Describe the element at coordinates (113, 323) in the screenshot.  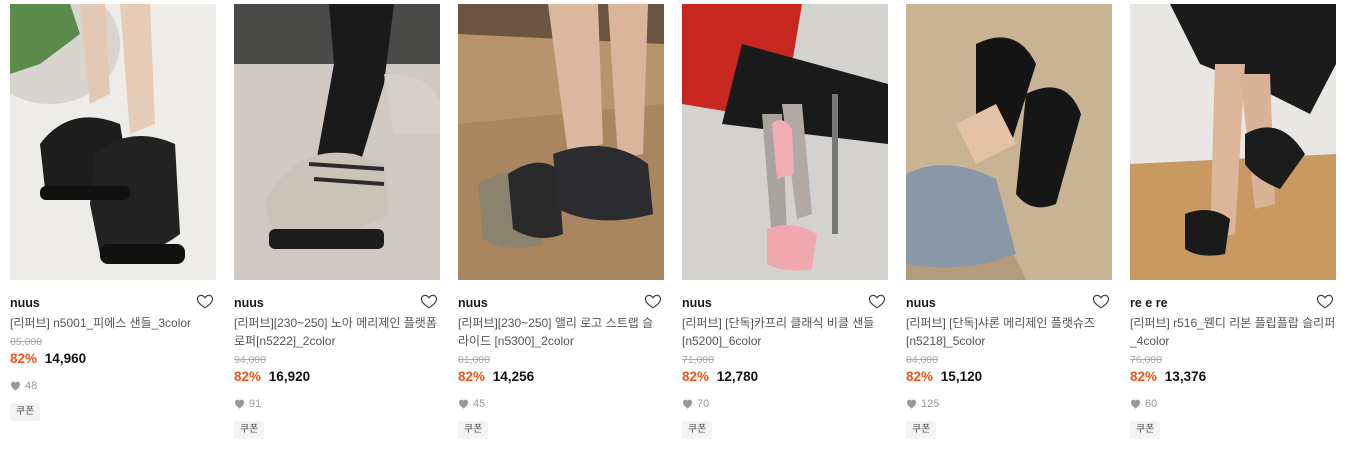
I see `product-title: [리퍼브] n5001_피에스 샌들_3color` at that location.